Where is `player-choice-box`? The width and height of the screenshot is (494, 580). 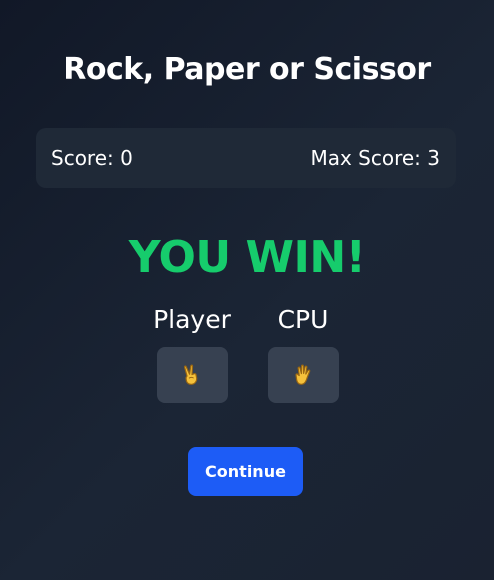 player-choice-box is located at coordinates (192, 375).